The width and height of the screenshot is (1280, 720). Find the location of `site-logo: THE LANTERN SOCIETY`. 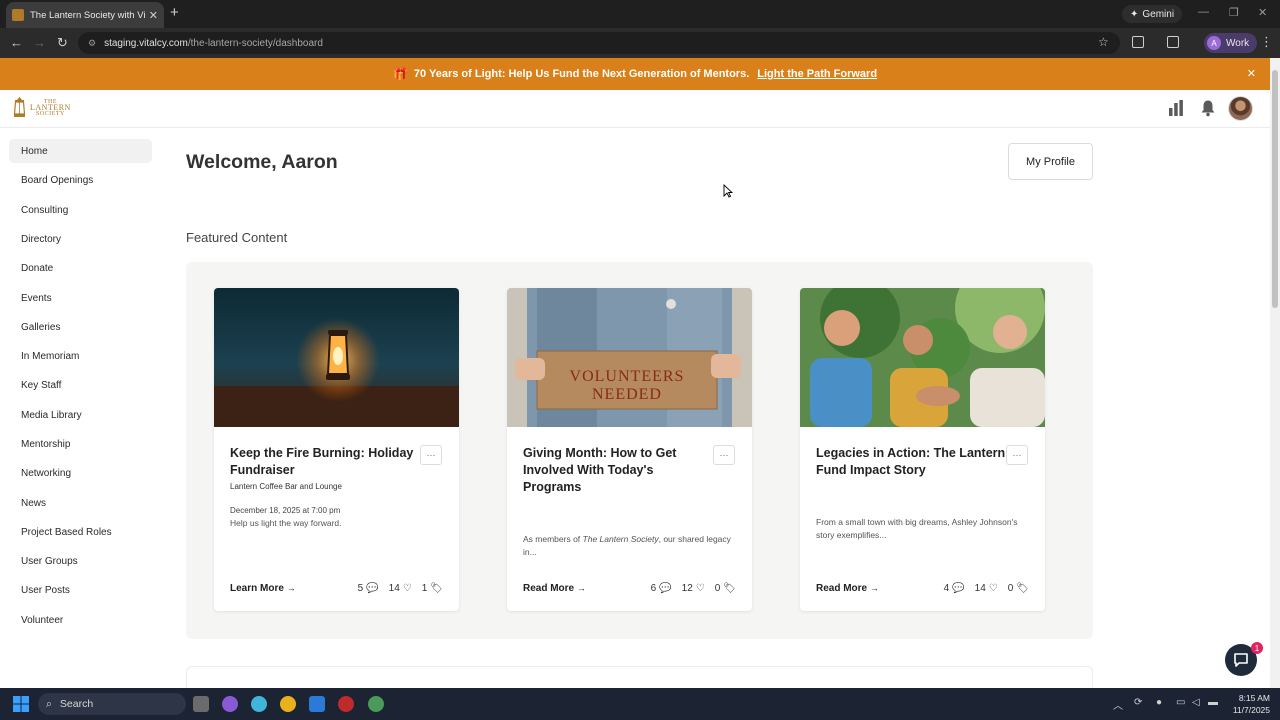

site-logo: THE LANTERN SOCIETY is located at coordinates (41, 108).